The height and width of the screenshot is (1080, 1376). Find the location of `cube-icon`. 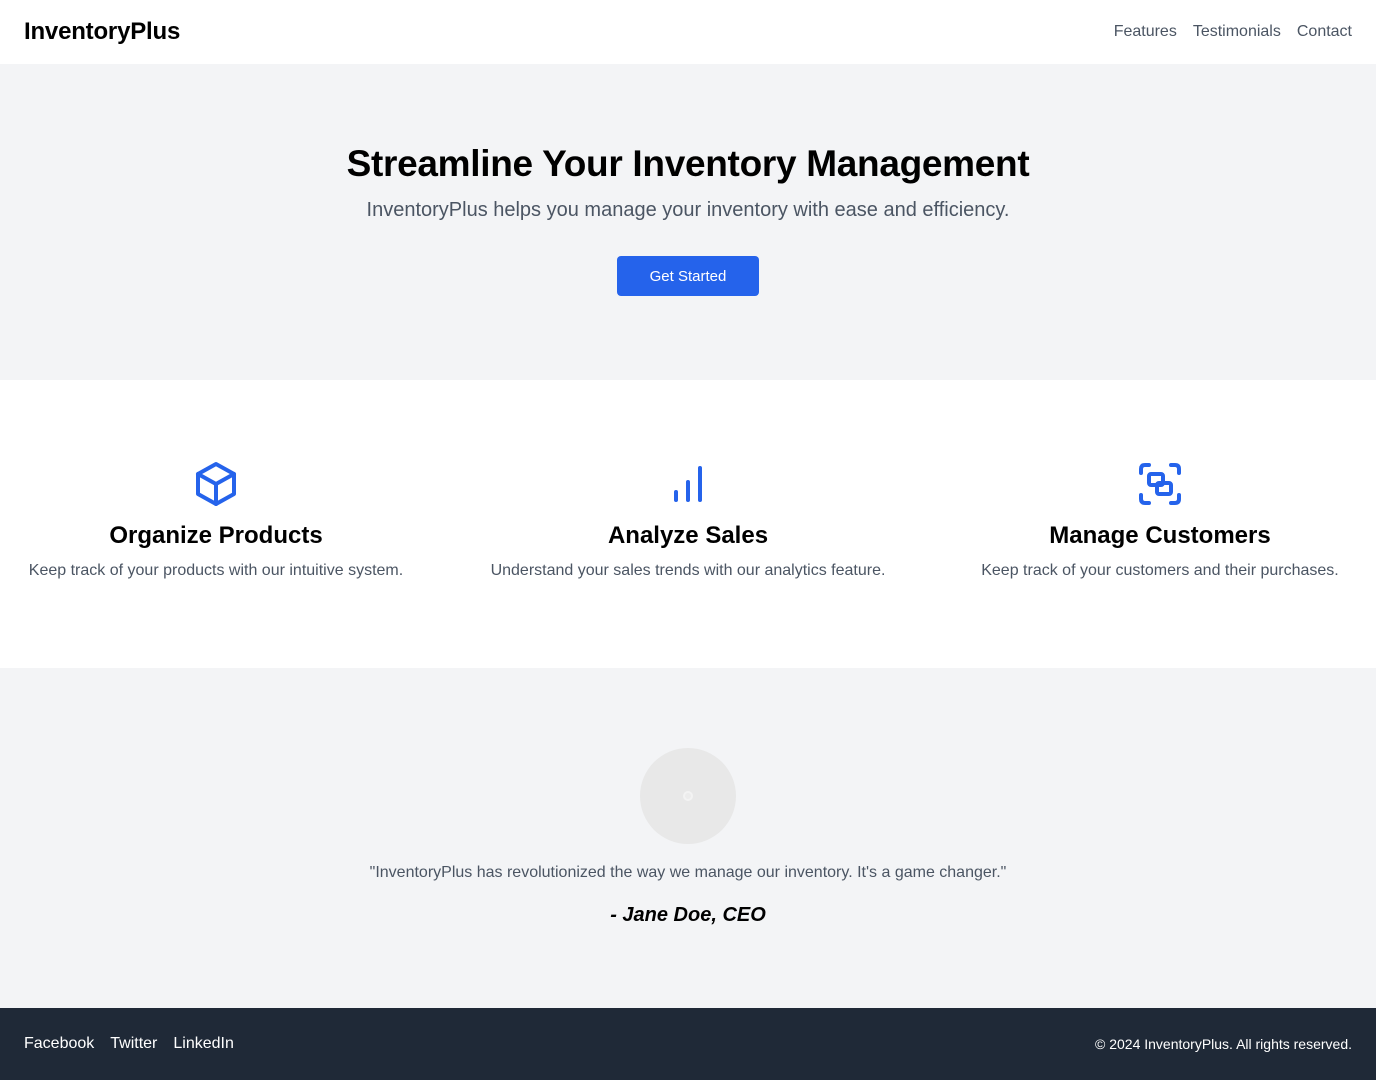

cube-icon is located at coordinates (216, 484).